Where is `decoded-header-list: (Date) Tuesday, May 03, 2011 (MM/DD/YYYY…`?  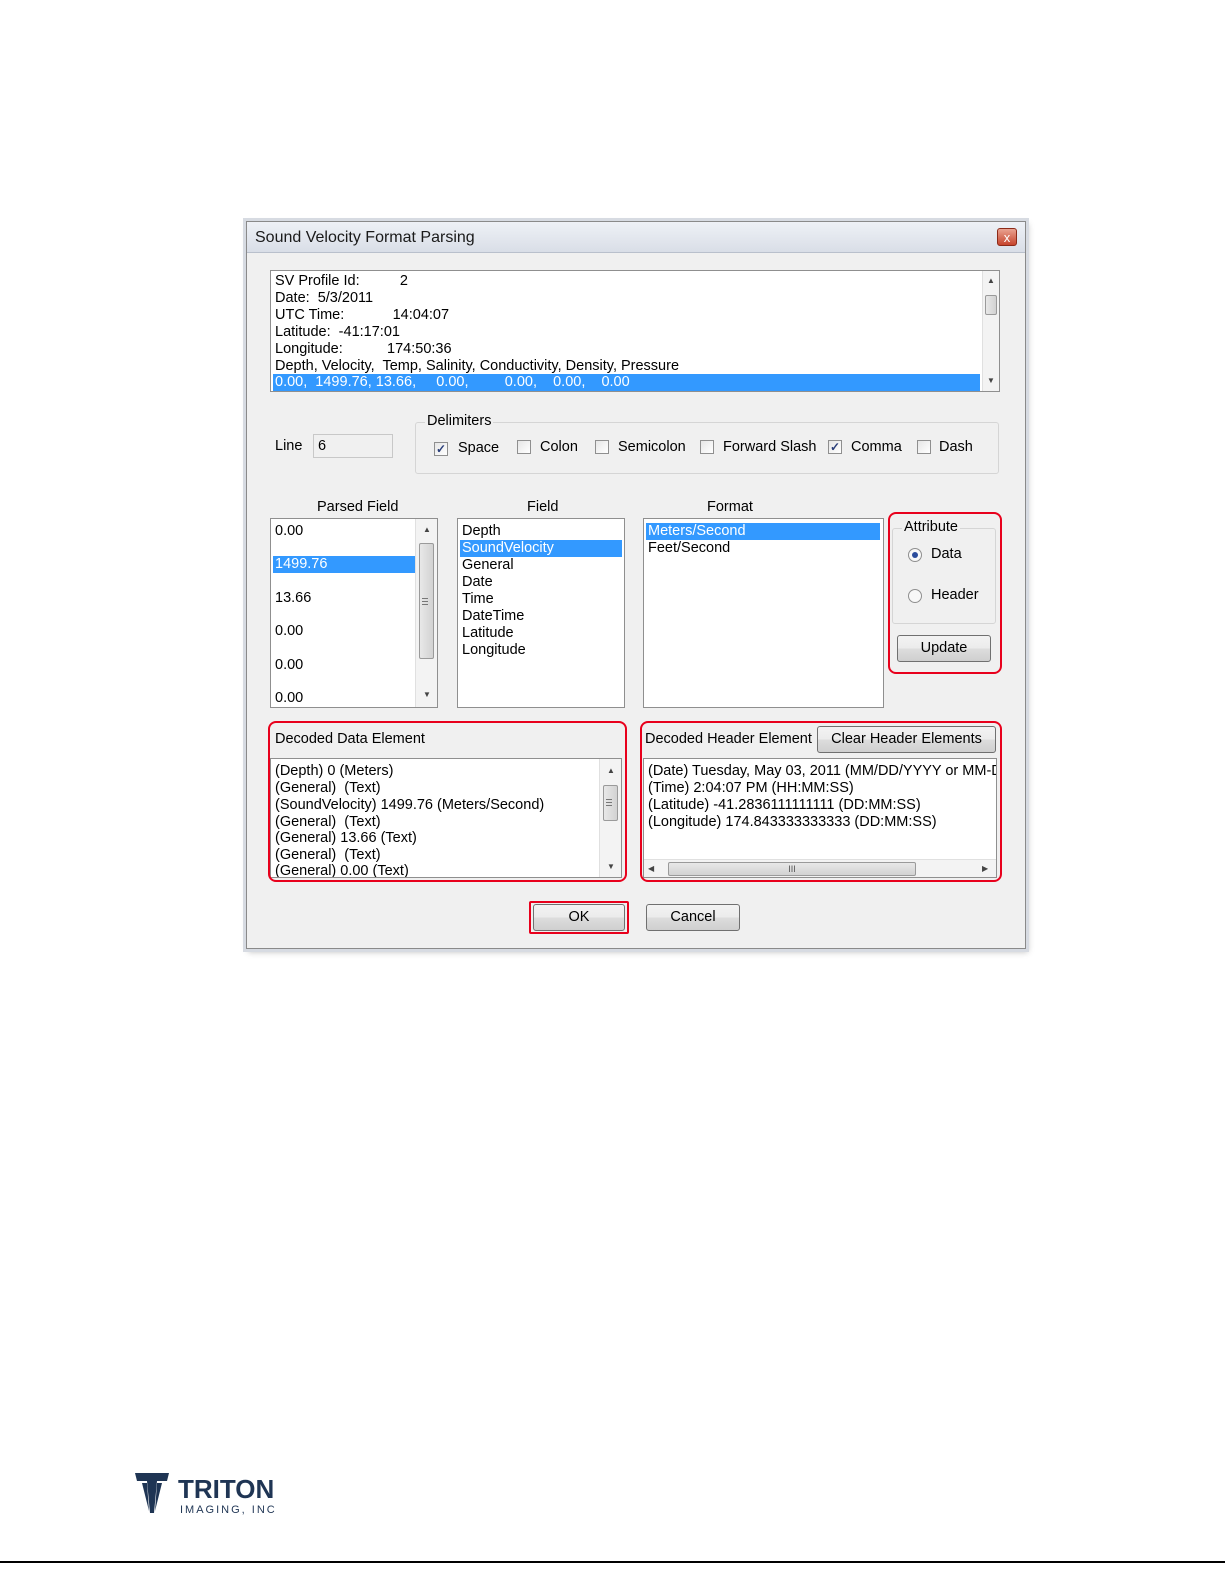 decoded-header-list: (Date) Tuesday, May 03, 2011 (MM/DD/YYYY… is located at coordinates (820, 818).